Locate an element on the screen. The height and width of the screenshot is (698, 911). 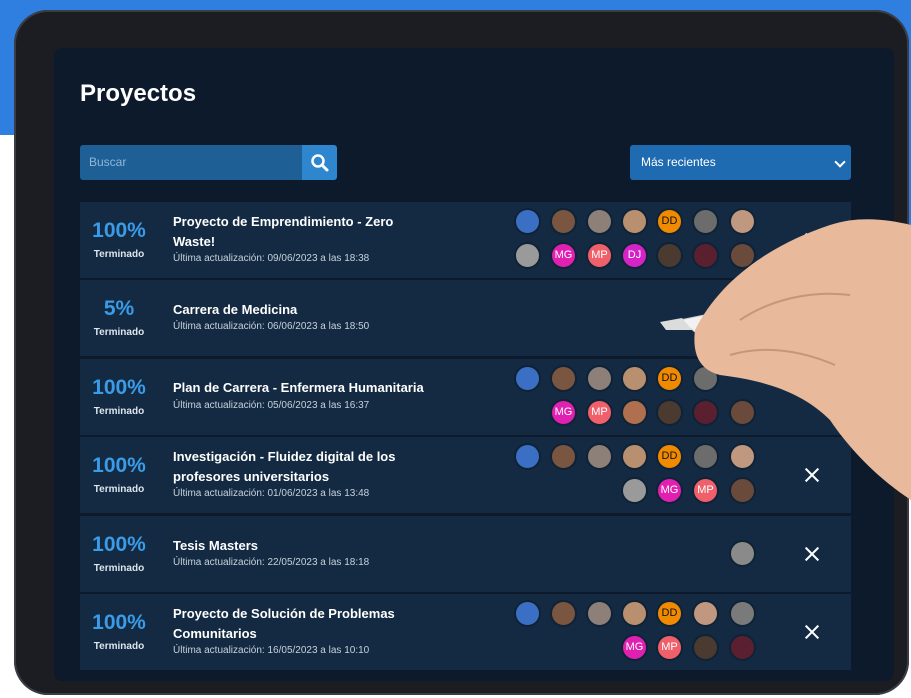
project-title-line: Waste! is located at coordinates (194, 241).